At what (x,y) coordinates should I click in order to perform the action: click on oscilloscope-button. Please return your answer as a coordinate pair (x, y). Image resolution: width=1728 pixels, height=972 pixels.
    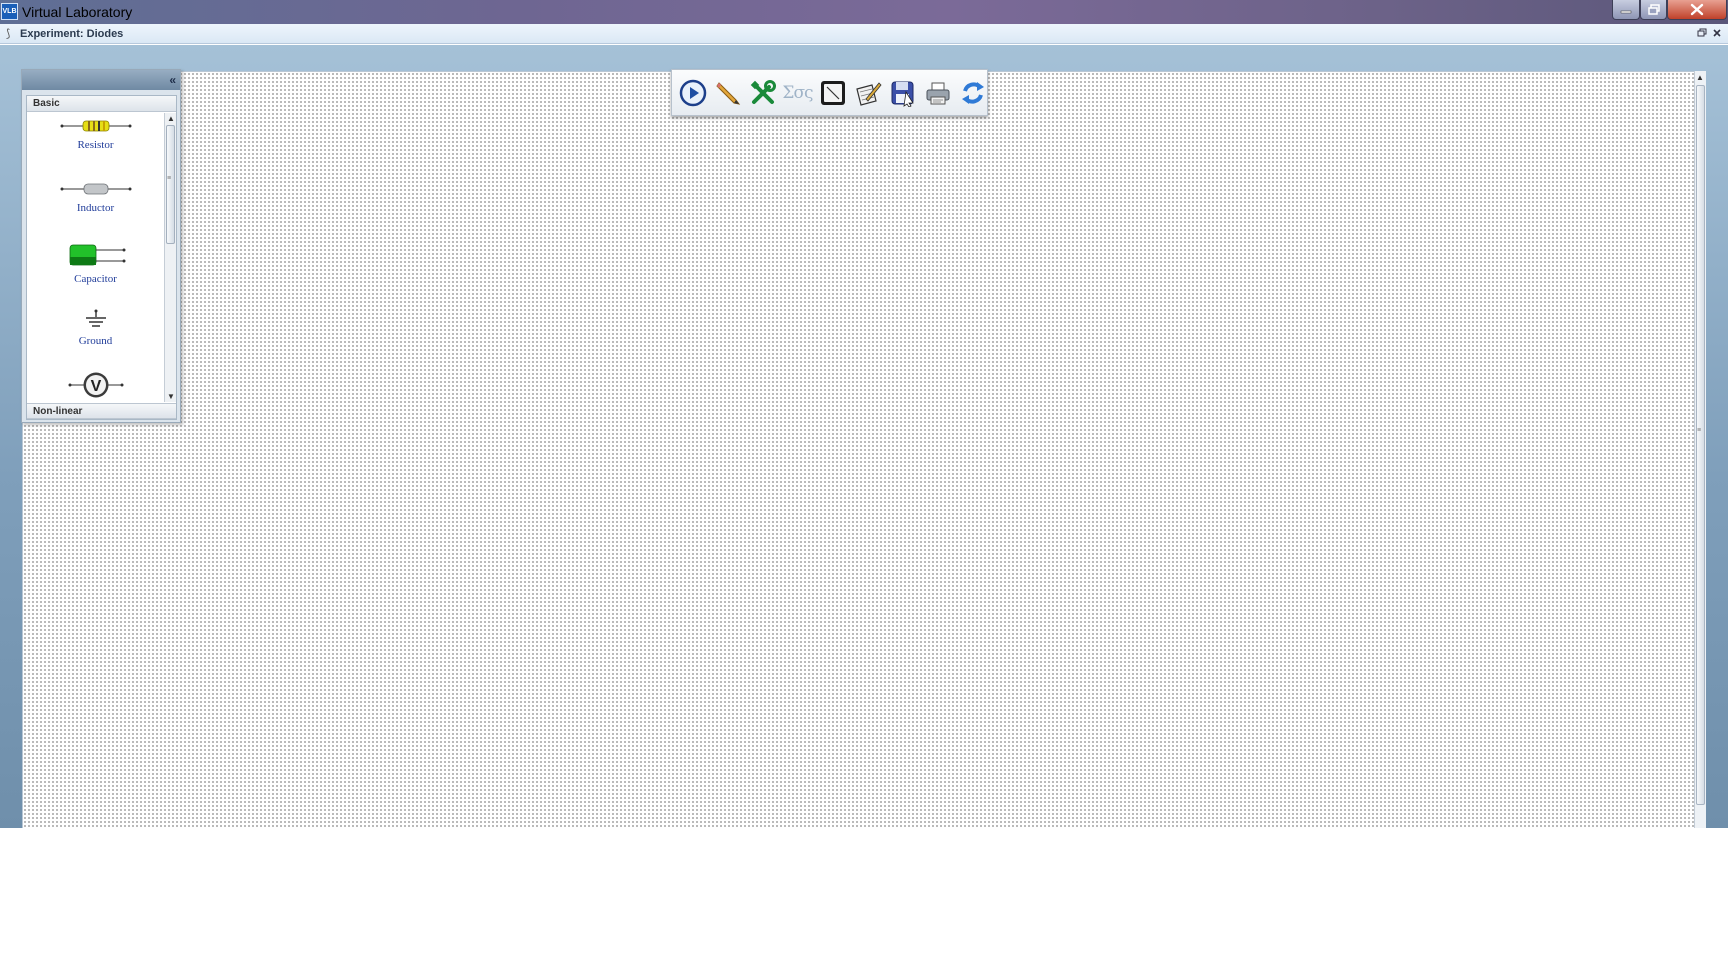
    Looking at the image, I should click on (832, 92).